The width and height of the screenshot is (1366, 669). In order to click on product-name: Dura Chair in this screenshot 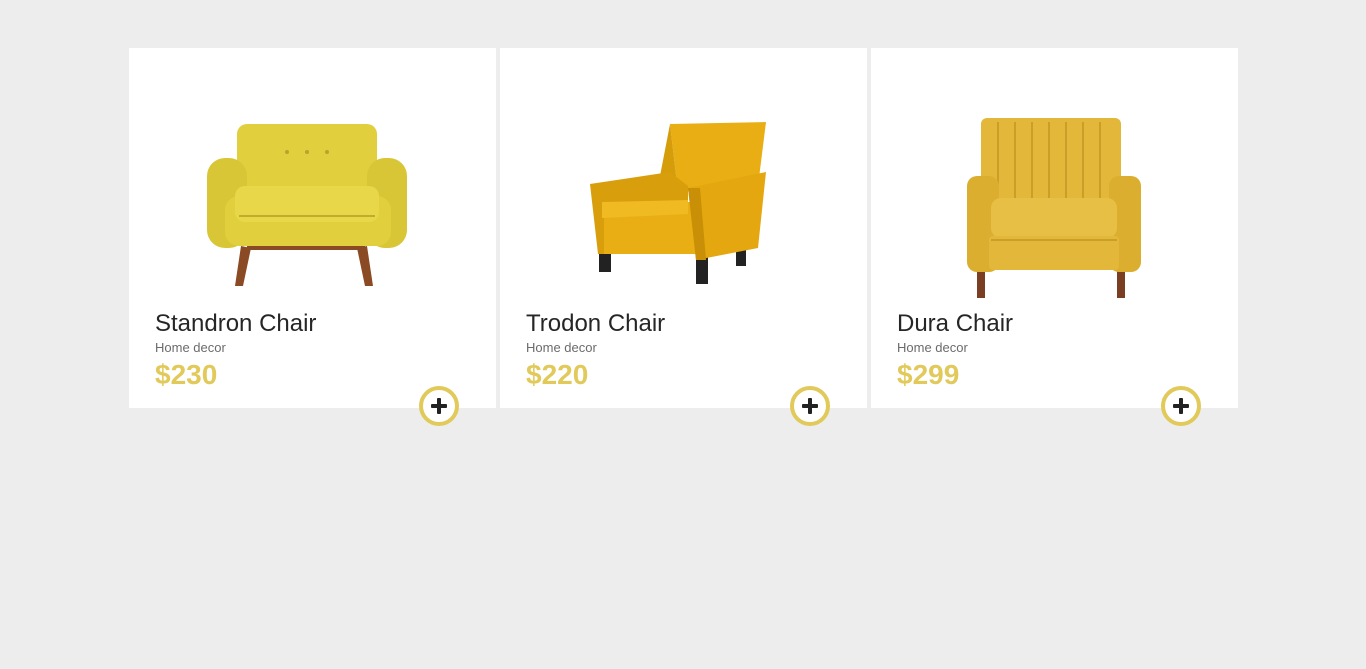, I will do `click(955, 323)`.